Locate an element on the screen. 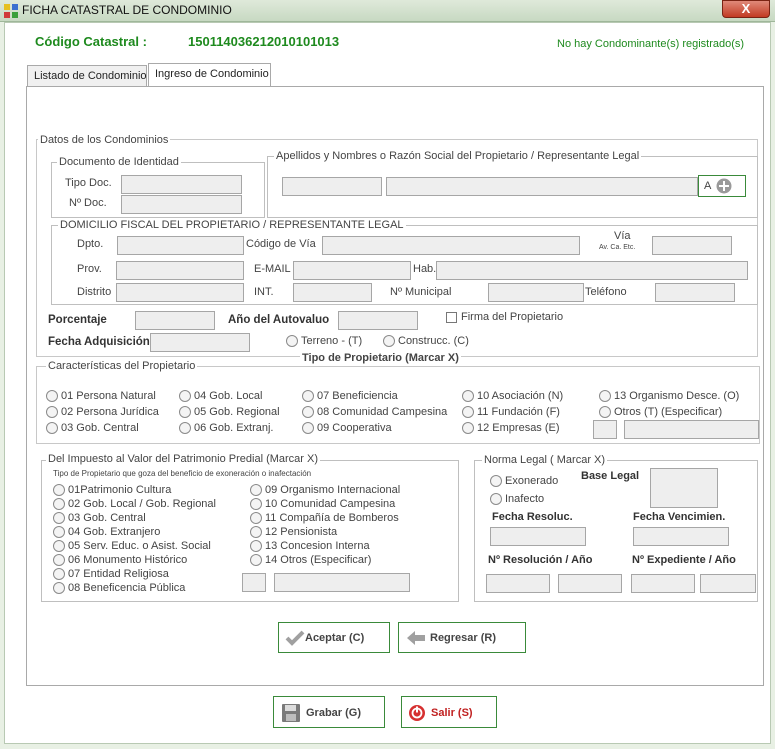  int-field is located at coordinates (332, 292).